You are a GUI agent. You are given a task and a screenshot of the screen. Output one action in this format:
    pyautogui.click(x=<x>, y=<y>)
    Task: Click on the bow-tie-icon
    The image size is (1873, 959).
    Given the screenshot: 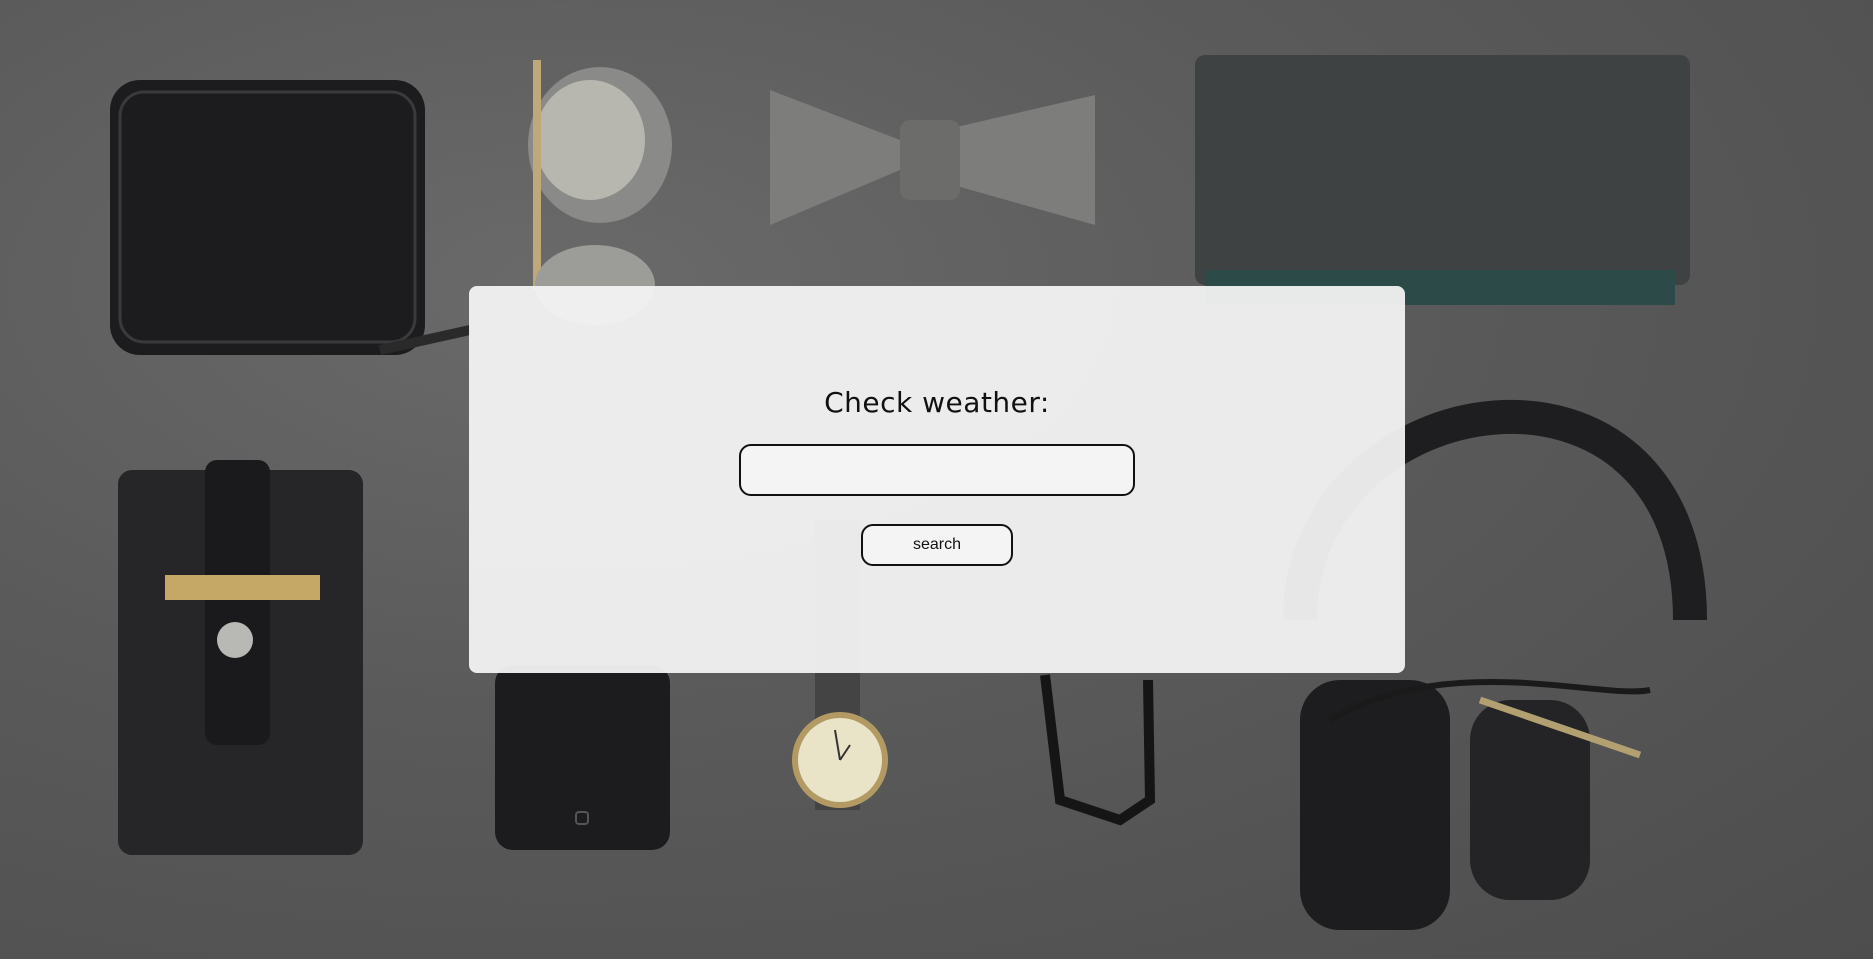 What is the action you would take?
    pyautogui.click(x=932, y=157)
    